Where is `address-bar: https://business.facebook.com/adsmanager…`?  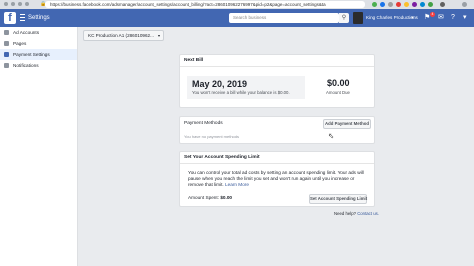 address-bar: https://business.facebook.com/adsmanager… is located at coordinates (205, 4).